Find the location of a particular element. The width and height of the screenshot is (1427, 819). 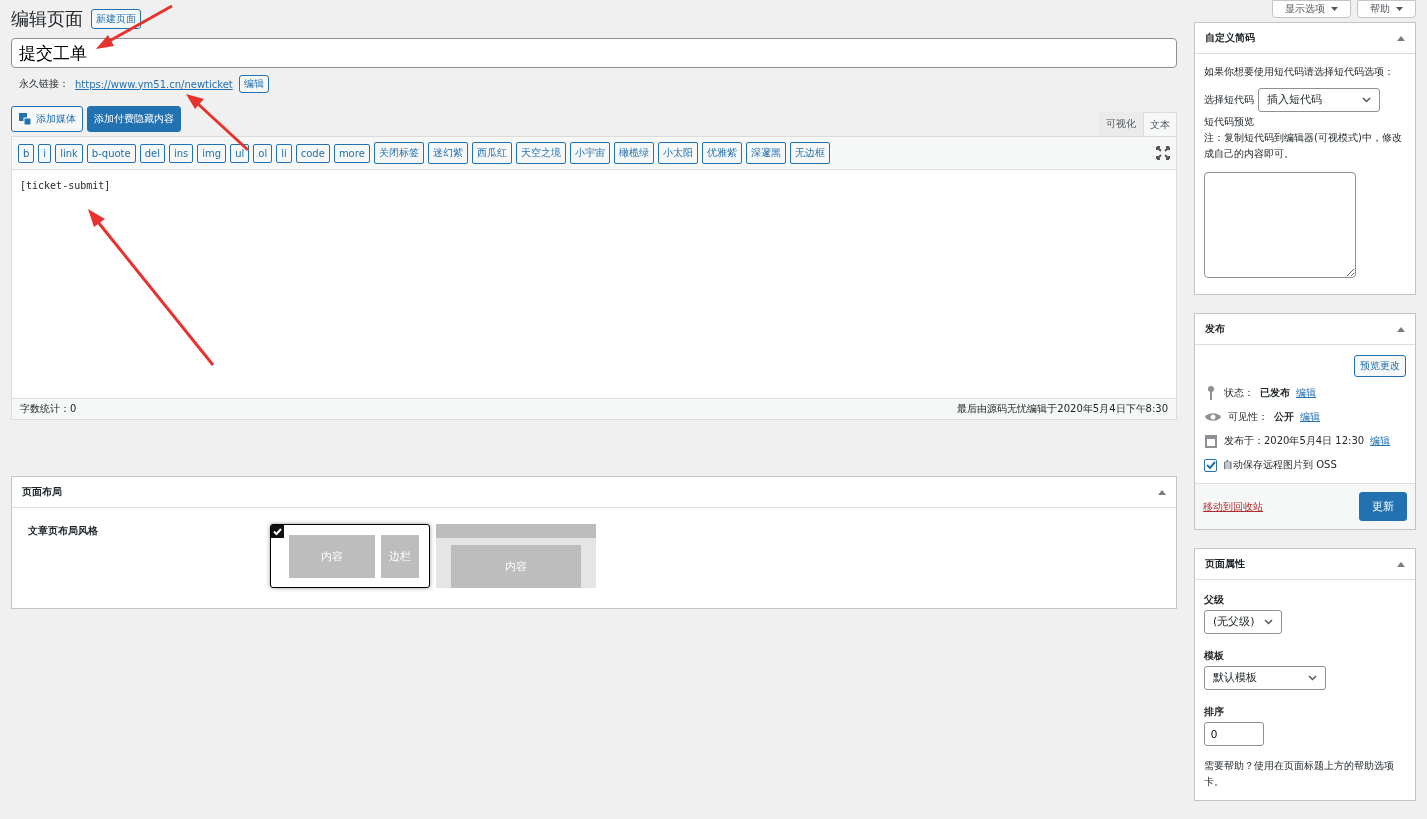

media-icon is located at coordinates (25, 119).